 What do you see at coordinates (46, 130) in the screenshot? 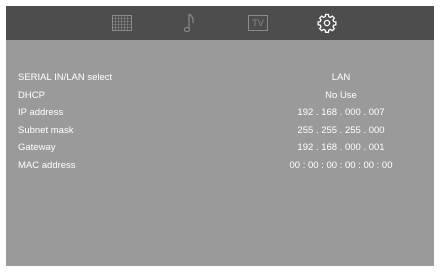
I see `setting-label: Subnet mask` at bounding box center [46, 130].